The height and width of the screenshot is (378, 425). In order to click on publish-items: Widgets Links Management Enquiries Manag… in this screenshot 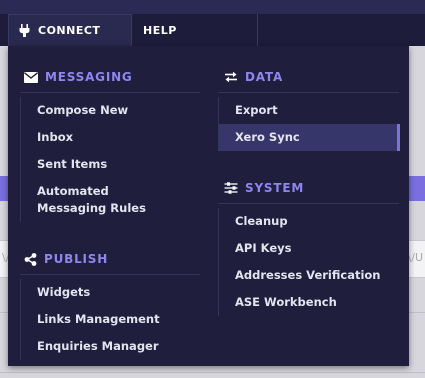, I will do `click(110, 319)`.